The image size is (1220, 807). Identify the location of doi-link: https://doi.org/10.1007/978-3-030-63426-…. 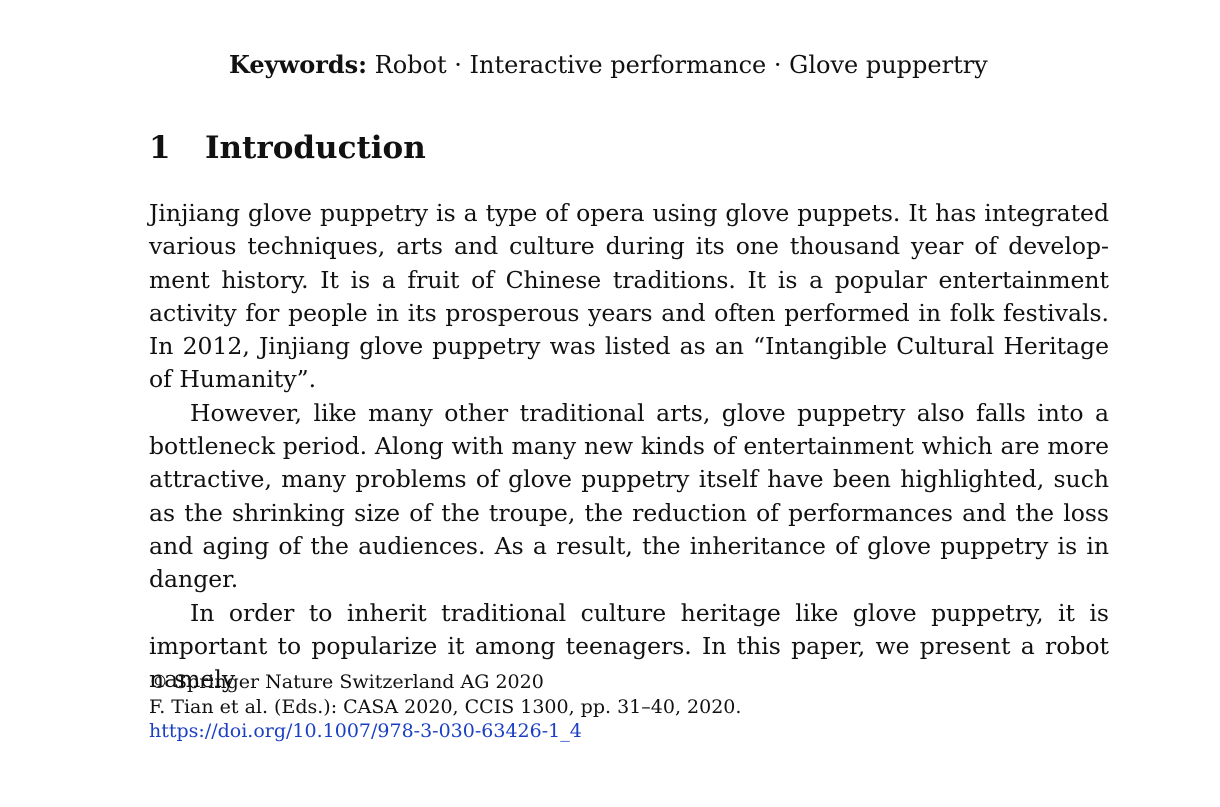
(365, 731).